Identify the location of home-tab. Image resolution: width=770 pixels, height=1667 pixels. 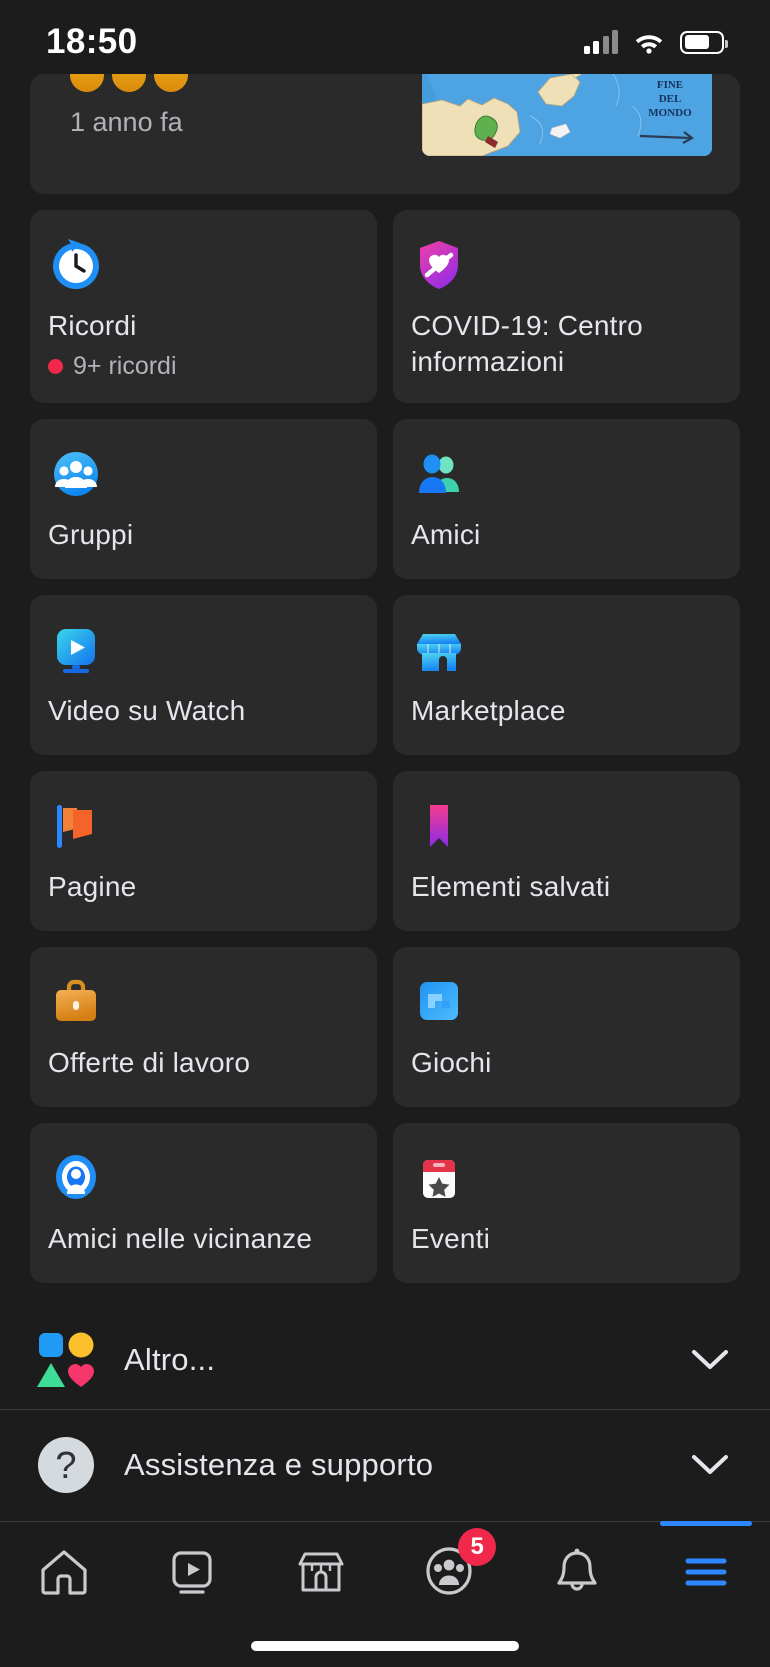
(64, 1572).